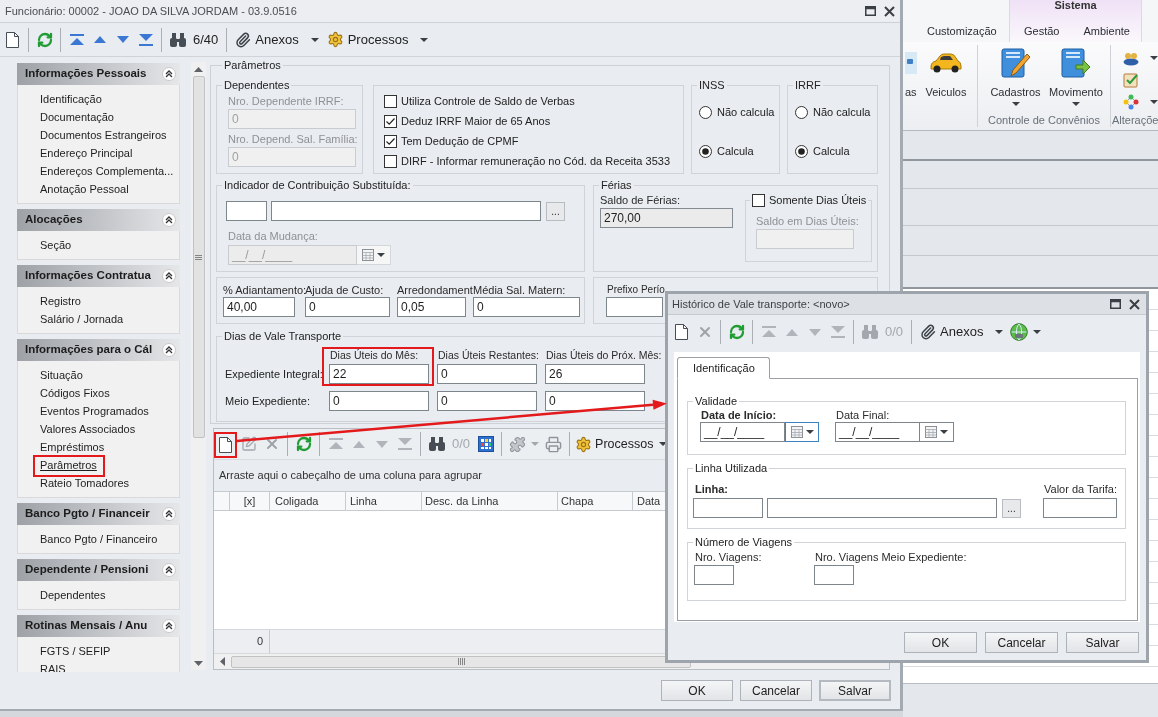 The height and width of the screenshot is (717, 1158). Describe the element at coordinates (84, 189) in the screenshot. I see `sidebar-link: Anotação Pessoal` at that location.